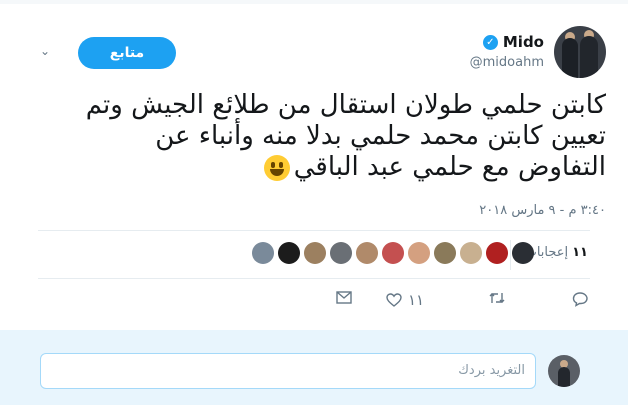 The width and height of the screenshot is (628, 405). What do you see at coordinates (380, 136) in the screenshot?
I see `tweet-line: تعيين كابتن محمد حلمي بدلا منه وأنباء عن` at bounding box center [380, 136].